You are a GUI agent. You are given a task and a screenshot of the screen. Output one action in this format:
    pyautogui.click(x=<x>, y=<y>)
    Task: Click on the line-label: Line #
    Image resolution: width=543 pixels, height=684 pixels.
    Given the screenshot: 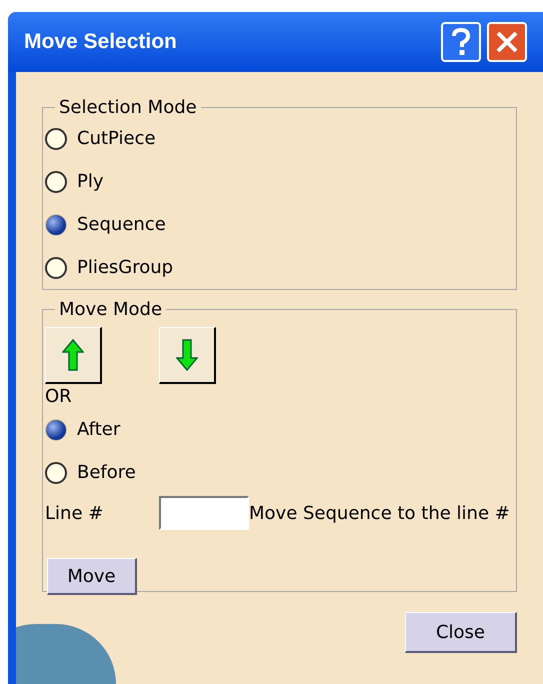 What is the action you would take?
    pyautogui.click(x=74, y=514)
    